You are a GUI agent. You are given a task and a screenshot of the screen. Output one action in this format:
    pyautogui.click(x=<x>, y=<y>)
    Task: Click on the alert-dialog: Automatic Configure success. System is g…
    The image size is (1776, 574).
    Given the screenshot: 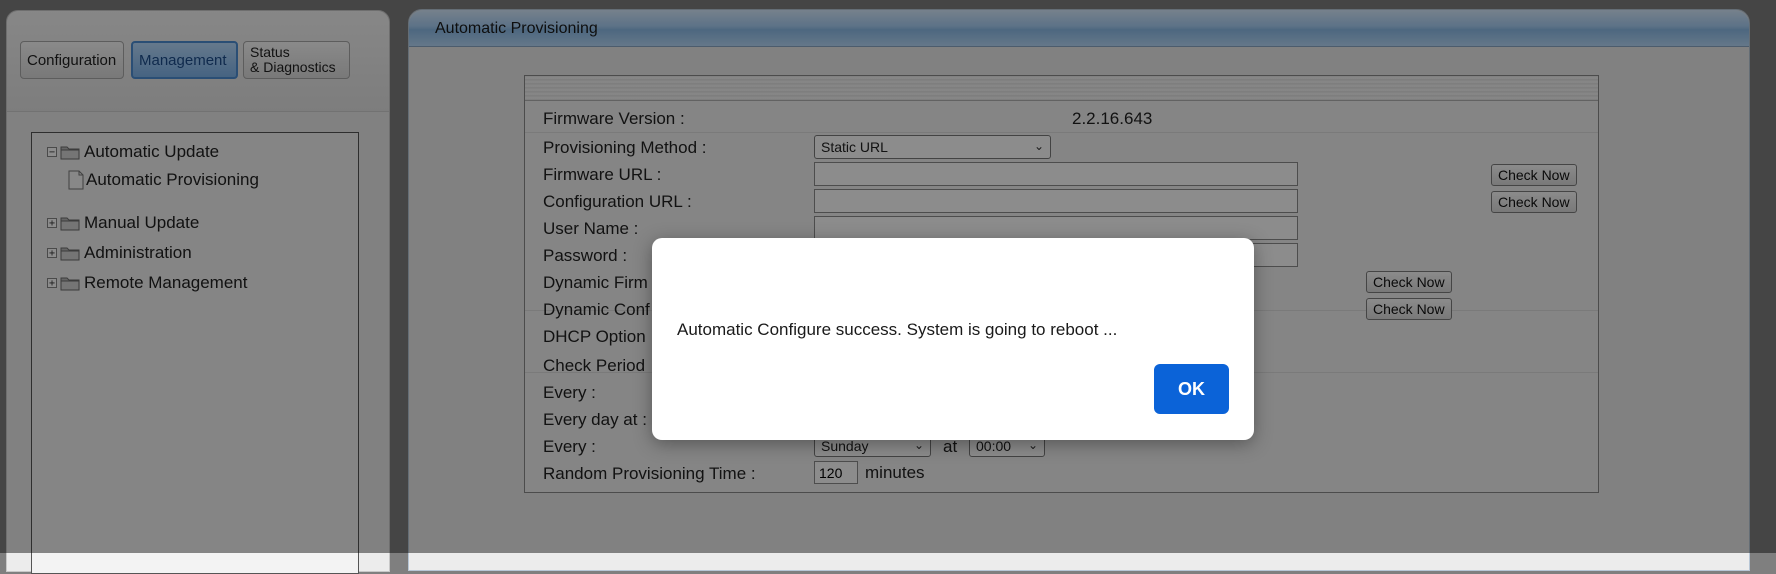 What is the action you would take?
    pyautogui.click(x=953, y=339)
    